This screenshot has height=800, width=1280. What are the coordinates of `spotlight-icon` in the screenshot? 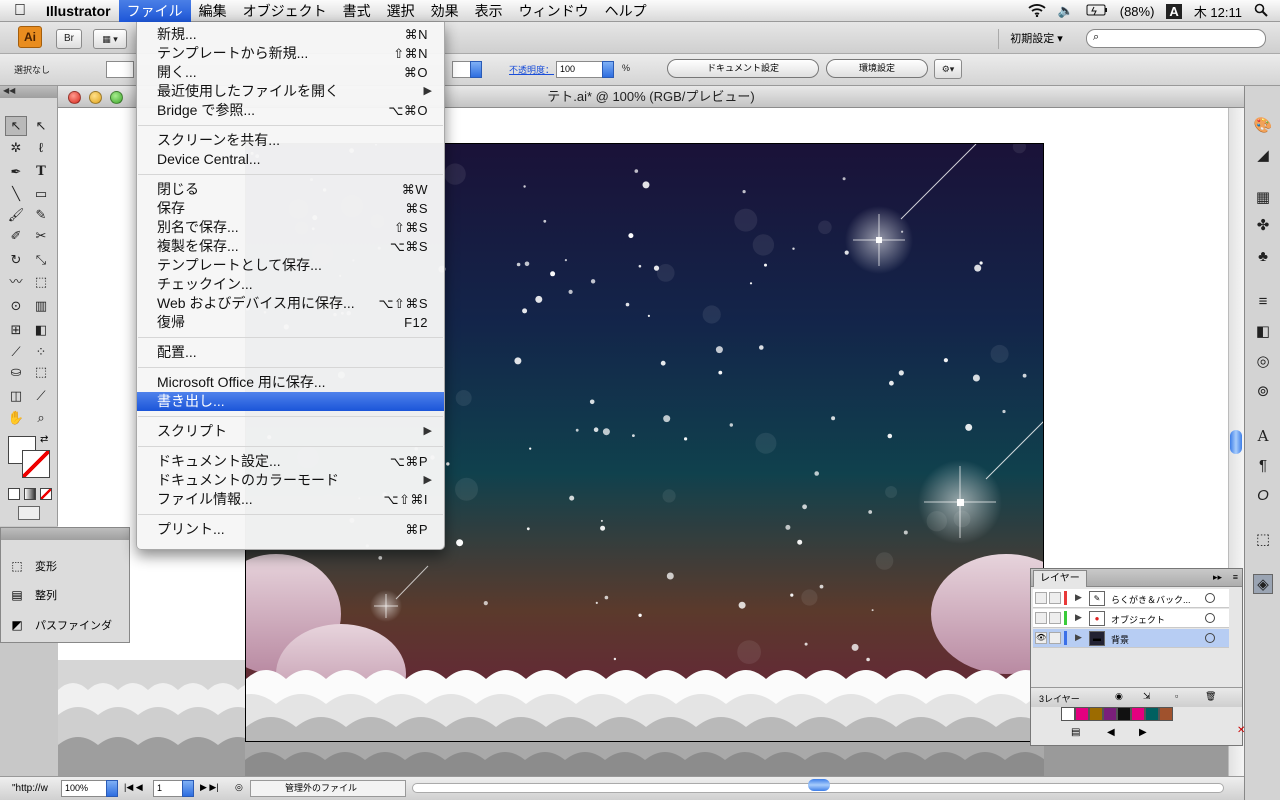 It's located at (1261, 11).